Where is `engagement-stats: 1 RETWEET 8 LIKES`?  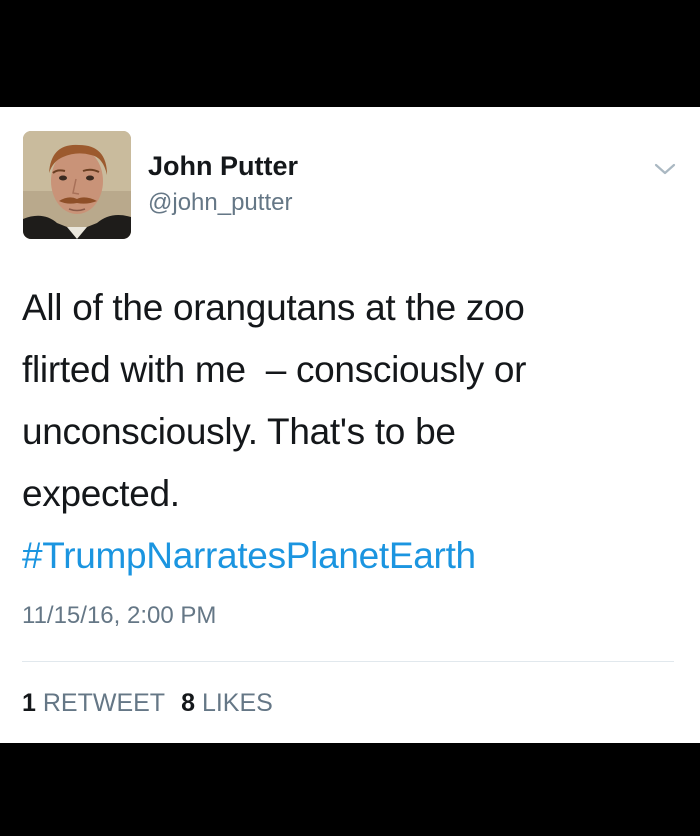 engagement-stats: 1 RETWEET 8 LIKES is located at coordinates (147, 703).